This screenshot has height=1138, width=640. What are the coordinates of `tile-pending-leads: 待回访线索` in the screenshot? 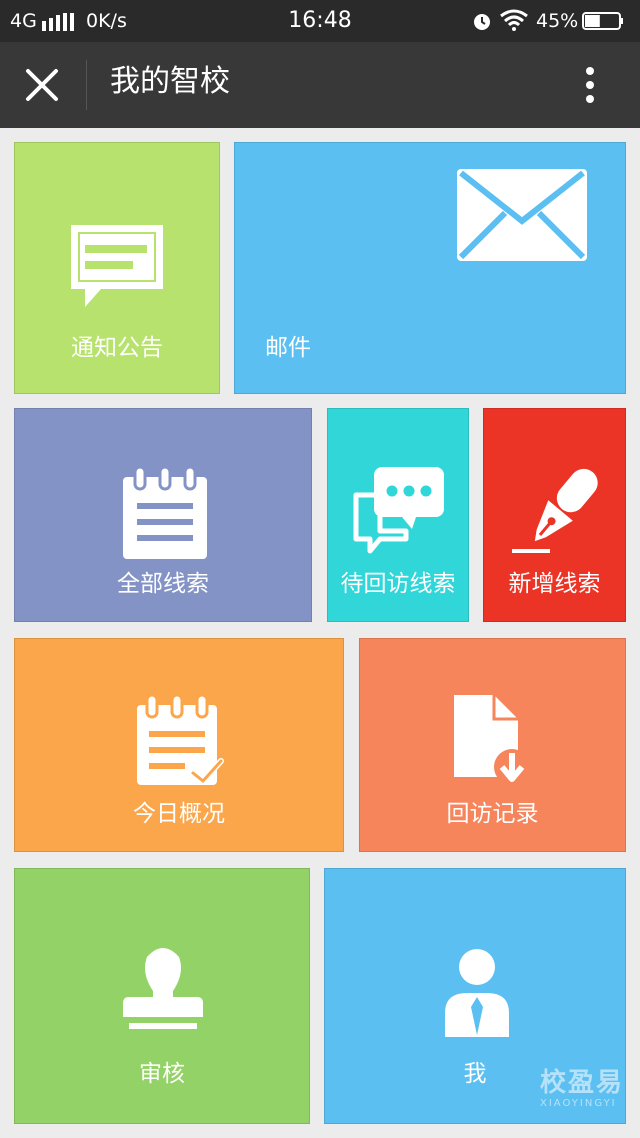 It's located at (398, 515).